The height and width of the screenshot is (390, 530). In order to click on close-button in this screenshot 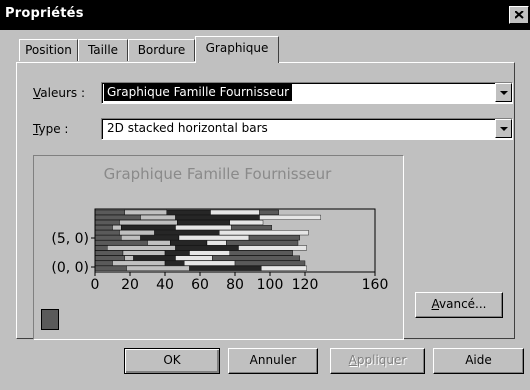, I will do `click(519, 15)`.